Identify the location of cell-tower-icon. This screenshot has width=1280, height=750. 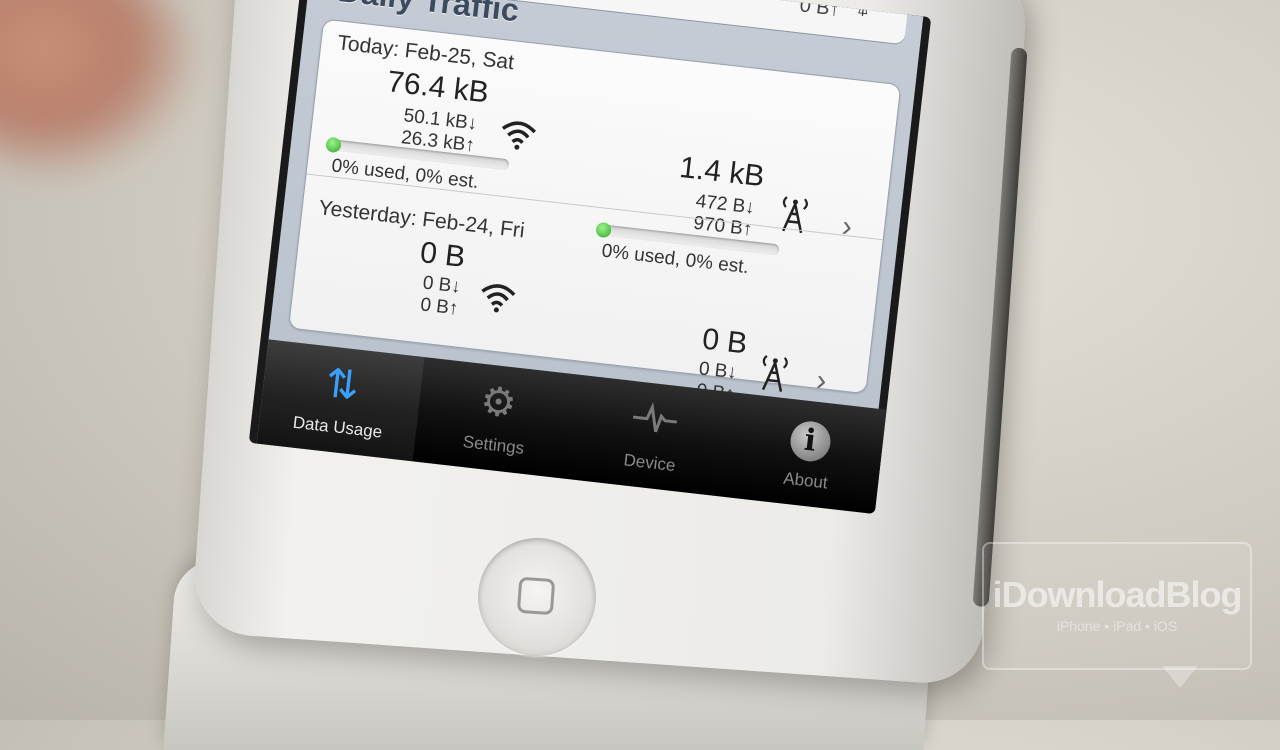
(773, 376).